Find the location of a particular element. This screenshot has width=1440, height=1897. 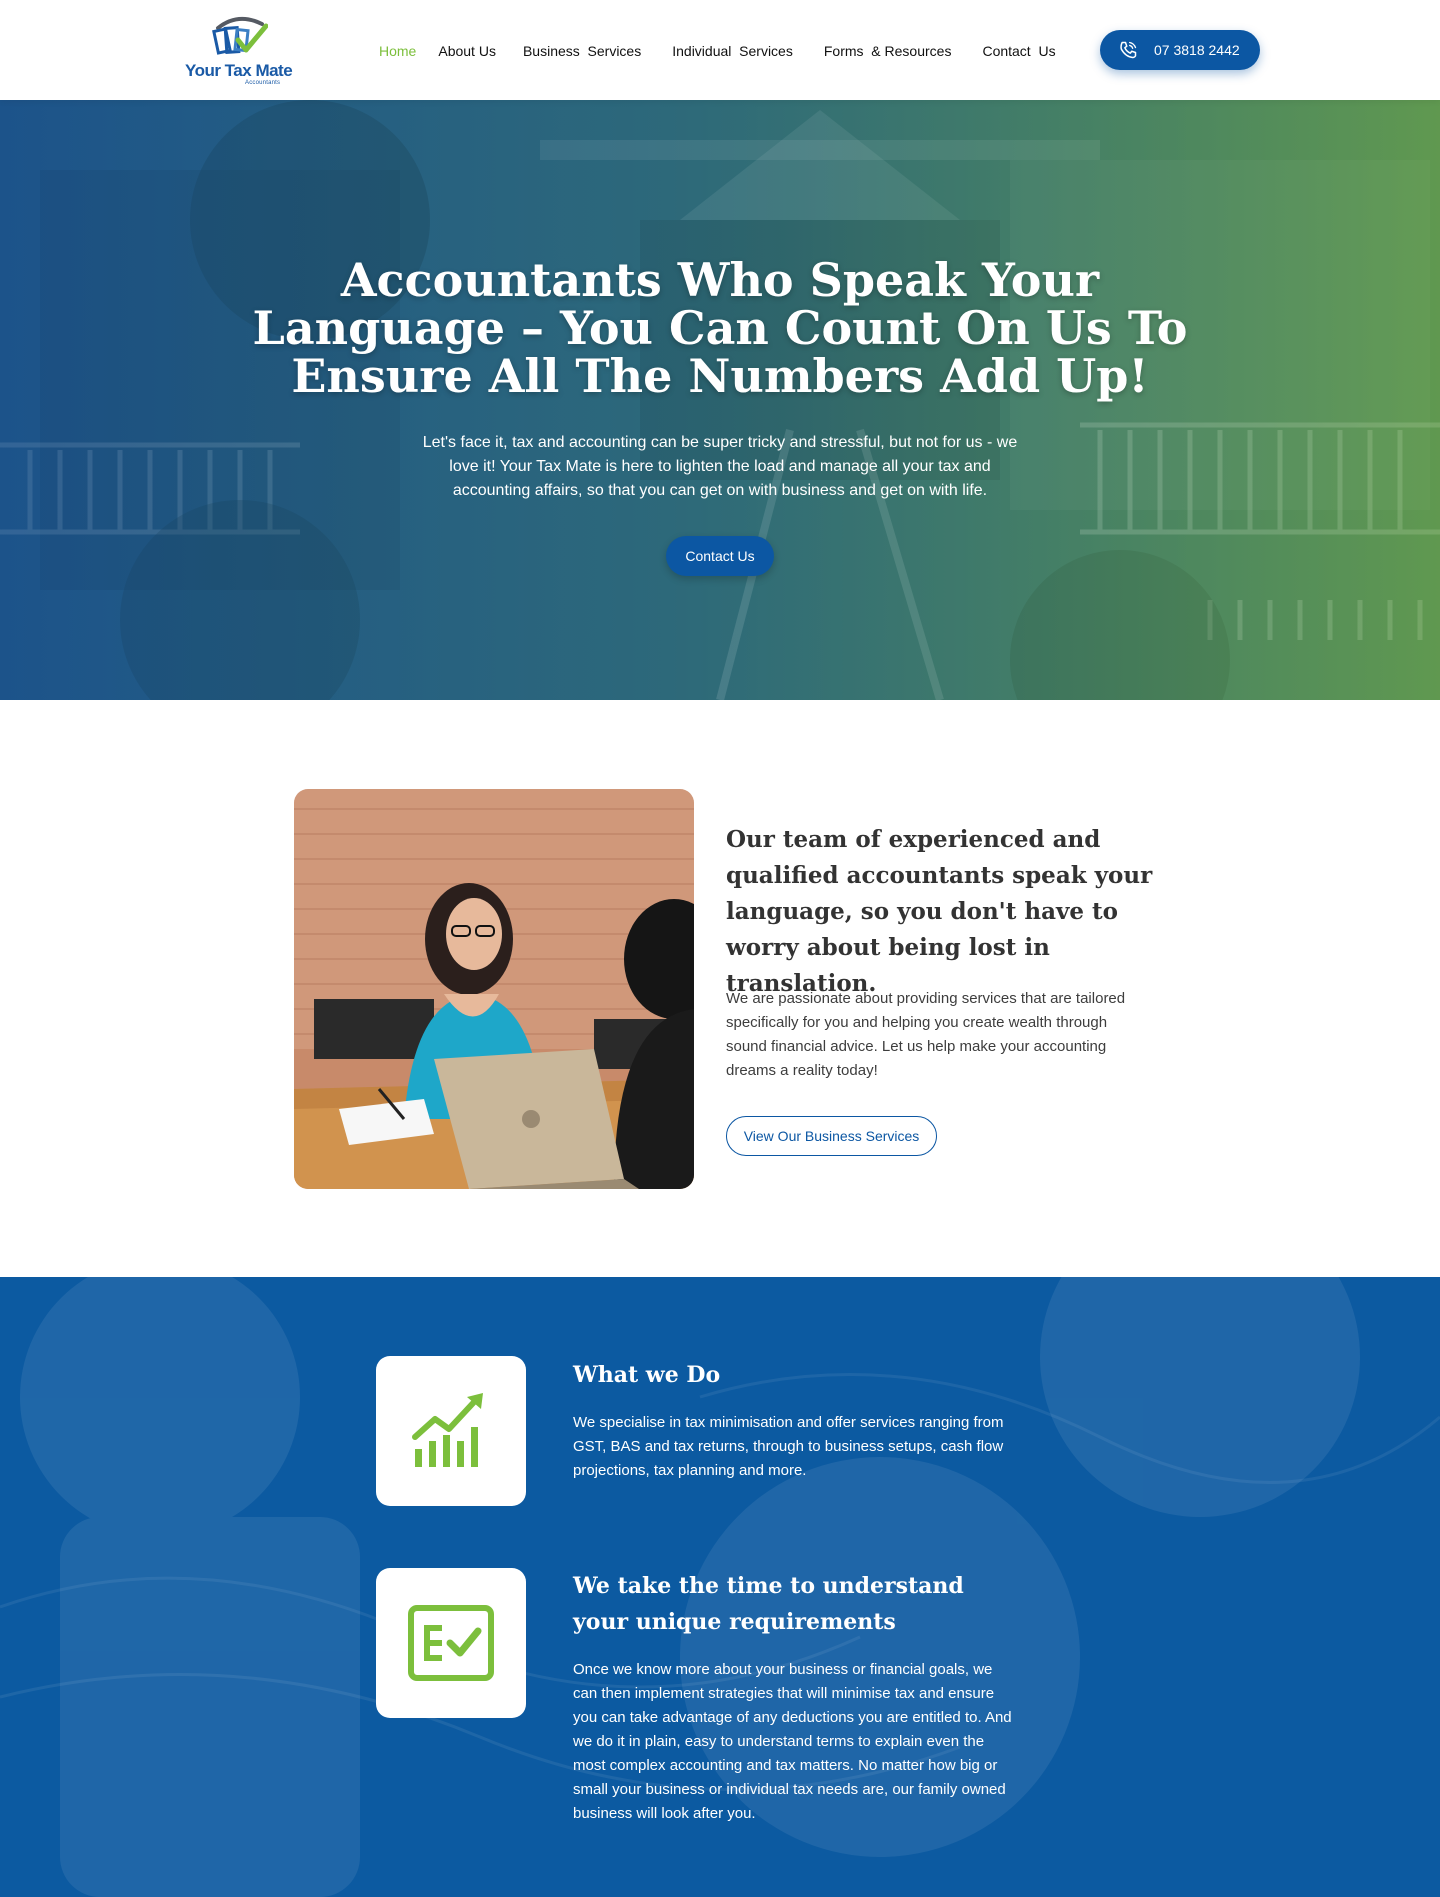

brand-logo: Your Tax Mate Accountants is located at coordinates (238, 50).